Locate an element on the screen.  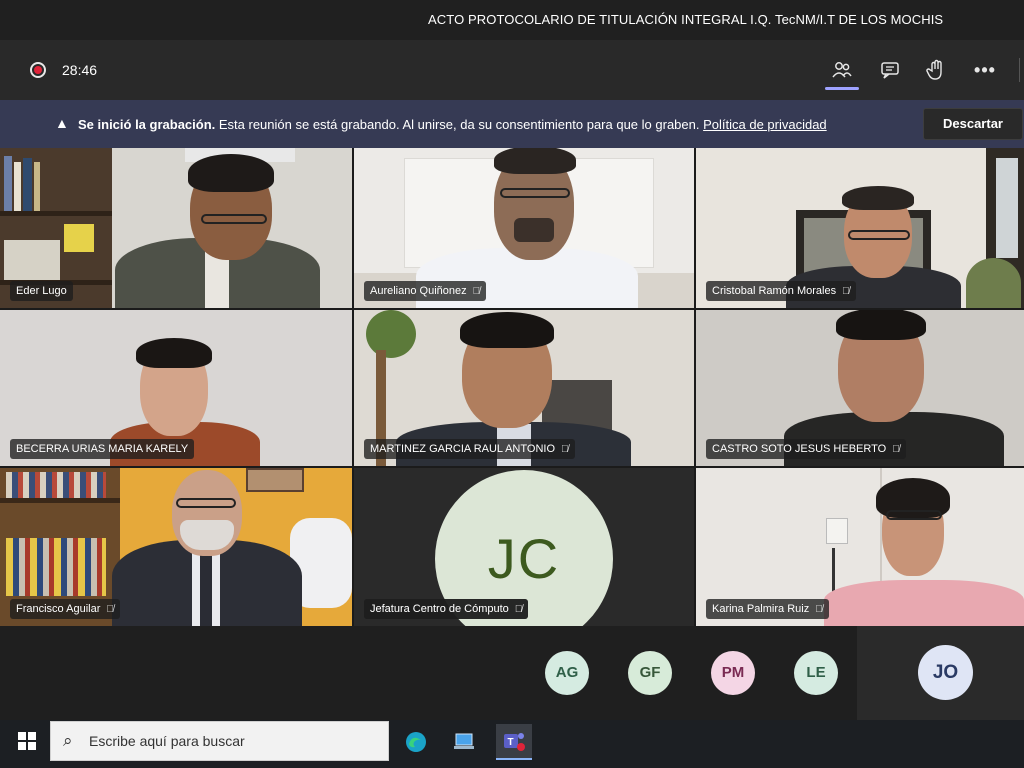
meeting-timer: 28:46 is located at coordinates (80, 70).